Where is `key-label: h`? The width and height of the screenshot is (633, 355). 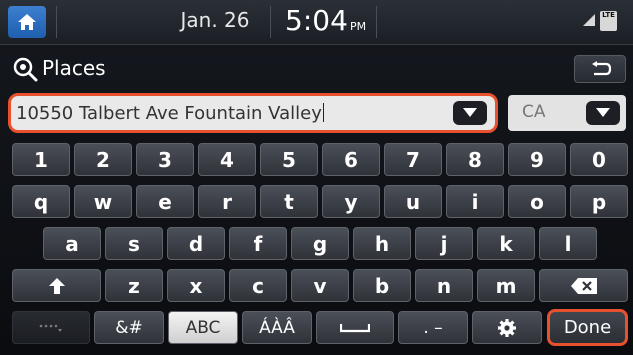 key-label: h is located at coordinates (382, 243).